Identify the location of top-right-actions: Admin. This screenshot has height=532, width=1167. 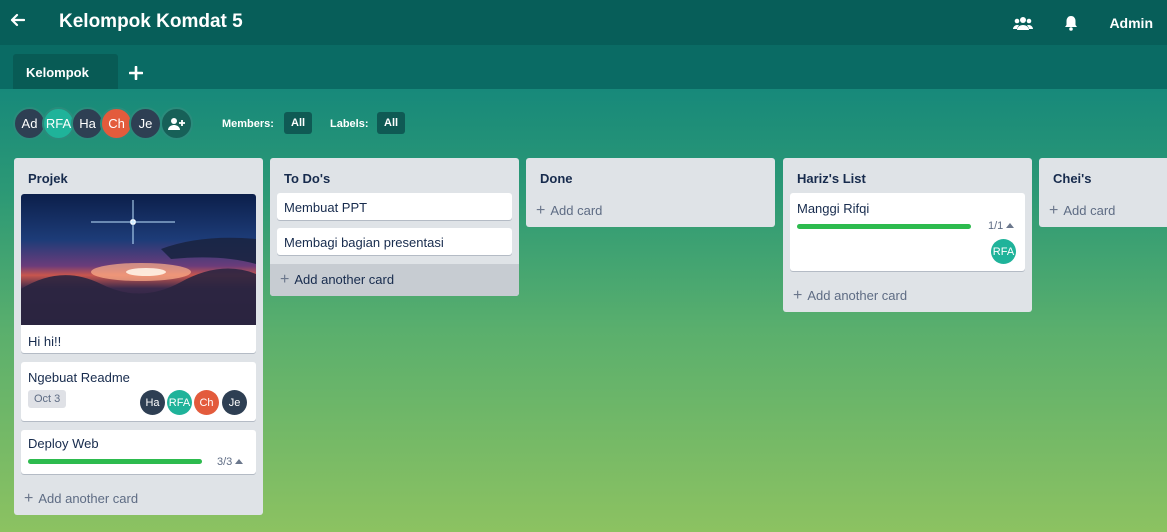
(1083, 22).